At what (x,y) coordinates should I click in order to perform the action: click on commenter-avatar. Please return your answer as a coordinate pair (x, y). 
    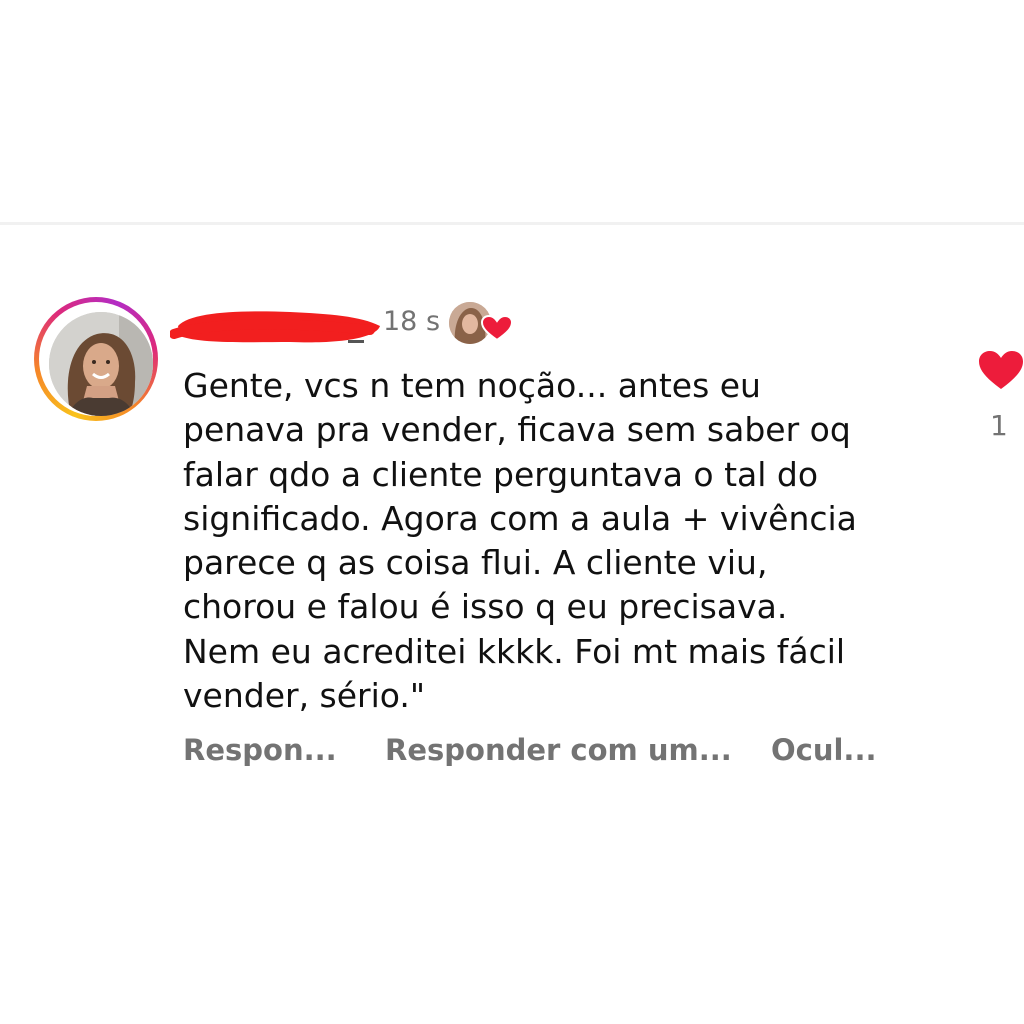
    Looking at the image, I should click on (96, 359).